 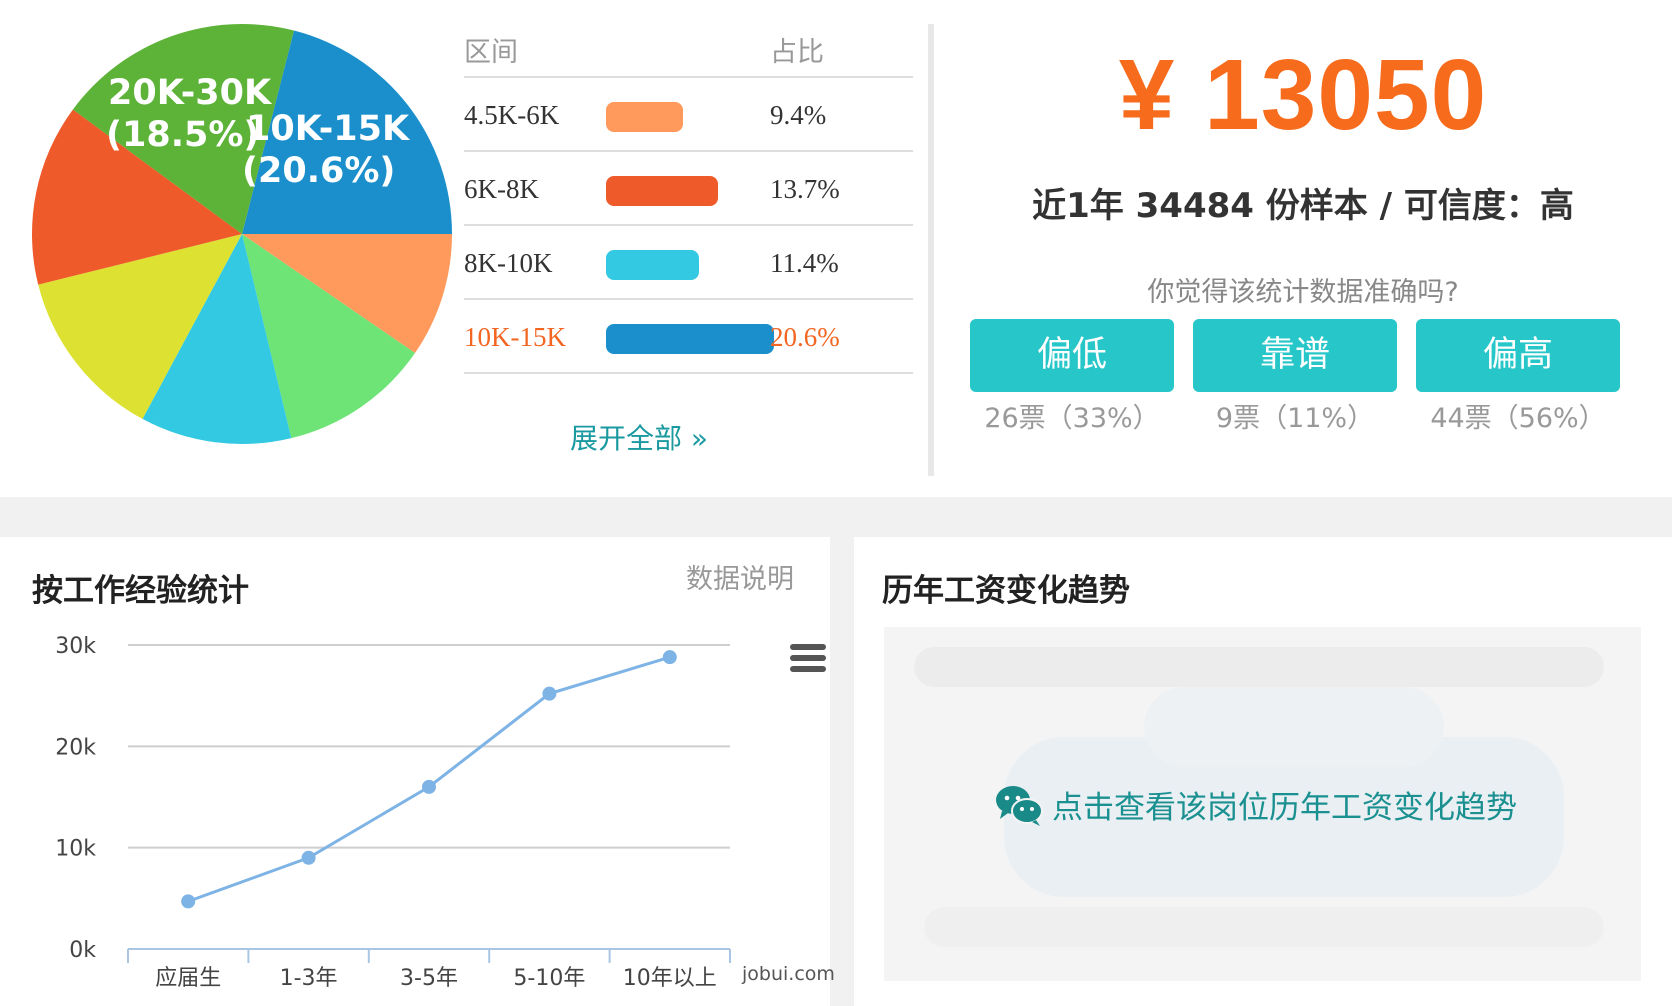 I want to click on salary-pie-chart: 20K-30K (18.5%) 10K-15K (20.6%), so click(x=241, y=234).